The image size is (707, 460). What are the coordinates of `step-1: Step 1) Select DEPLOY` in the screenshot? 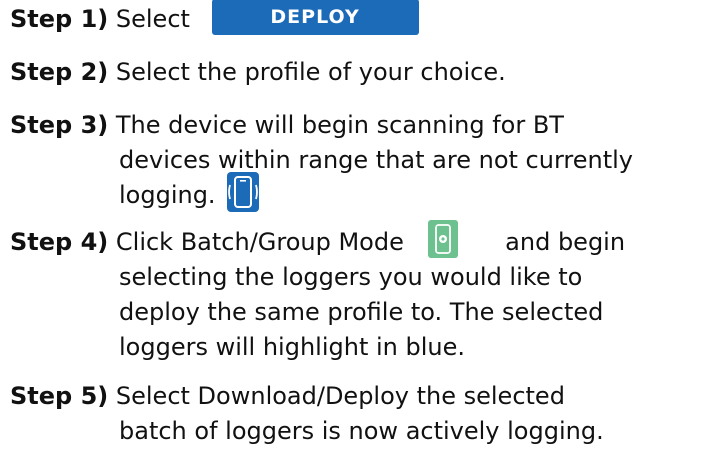 It's located at (214, 18).